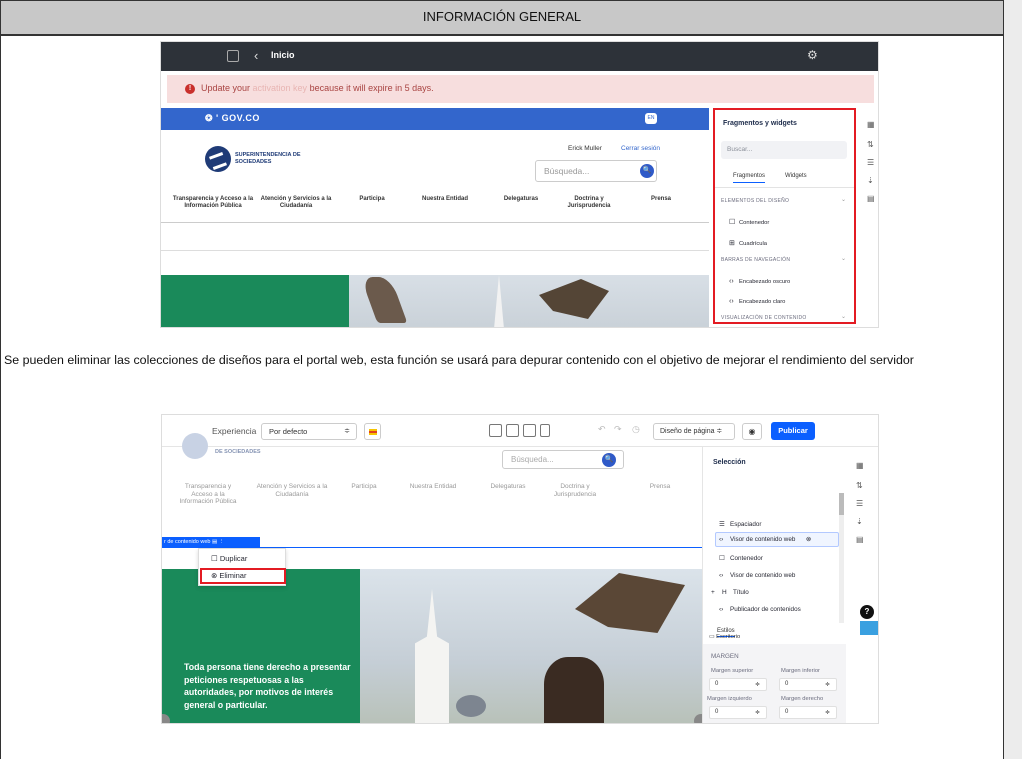  Describe the element at coordinates (749, 178) in the screenshot. I see `tab-fragments: Fragmentos` at that location.